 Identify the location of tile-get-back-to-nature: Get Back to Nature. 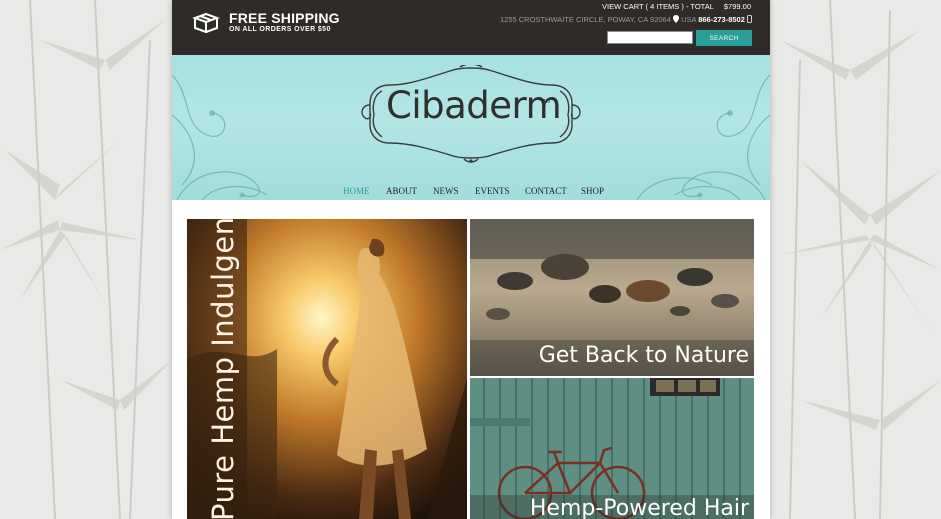
(612, 297).